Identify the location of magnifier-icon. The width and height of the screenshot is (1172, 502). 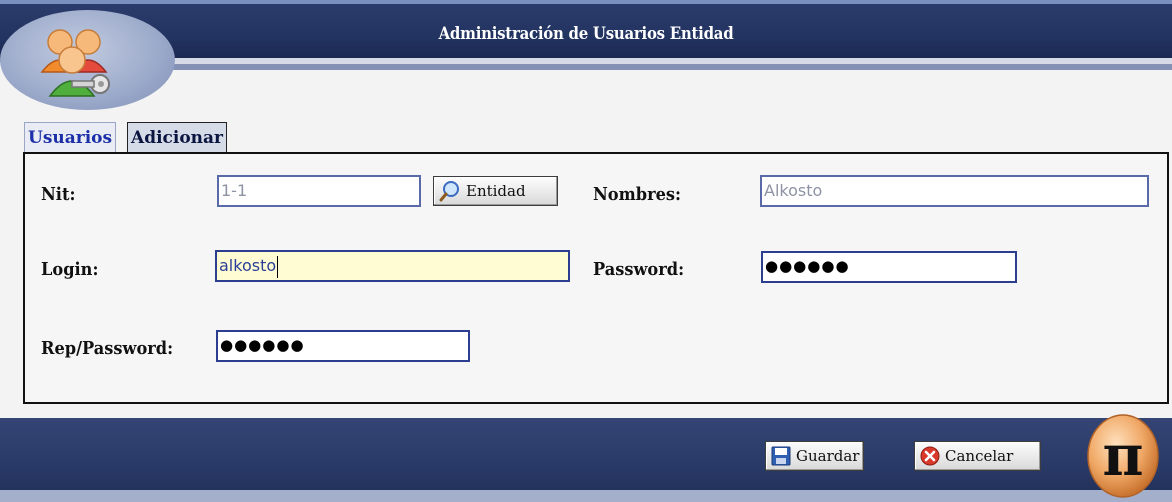
(449, 191).